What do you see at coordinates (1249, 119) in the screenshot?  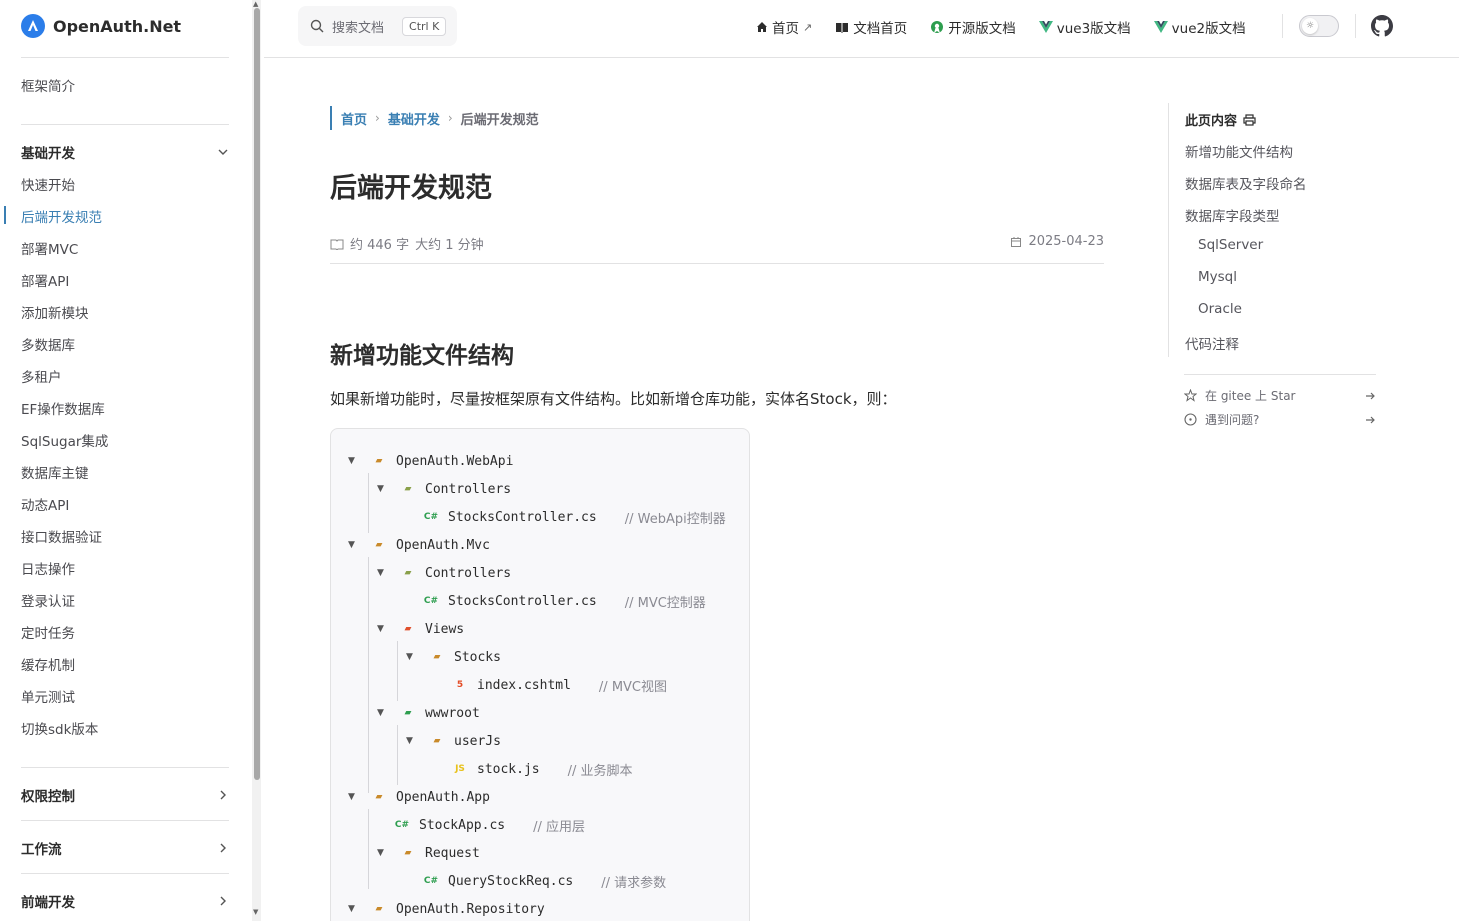 I see `print-icon` at bounding box center [1249, 119].